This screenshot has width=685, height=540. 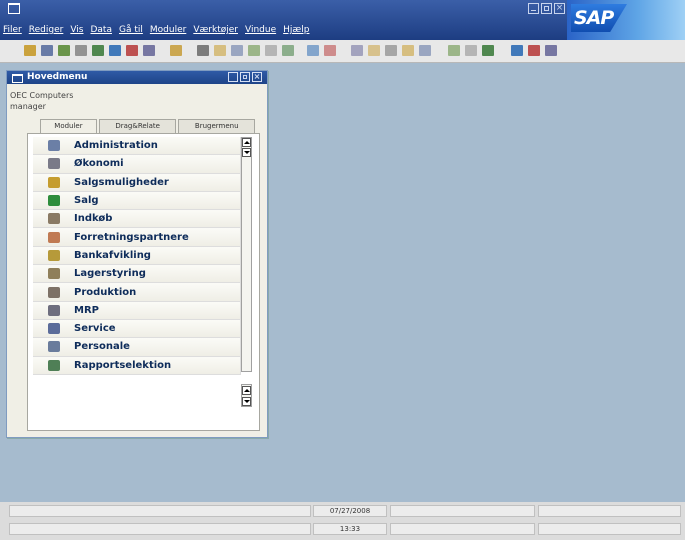 What do you see at coordinates (254, 50) in the screenshot?
I see `previous-record-icon` at bounding box center [254, 50].